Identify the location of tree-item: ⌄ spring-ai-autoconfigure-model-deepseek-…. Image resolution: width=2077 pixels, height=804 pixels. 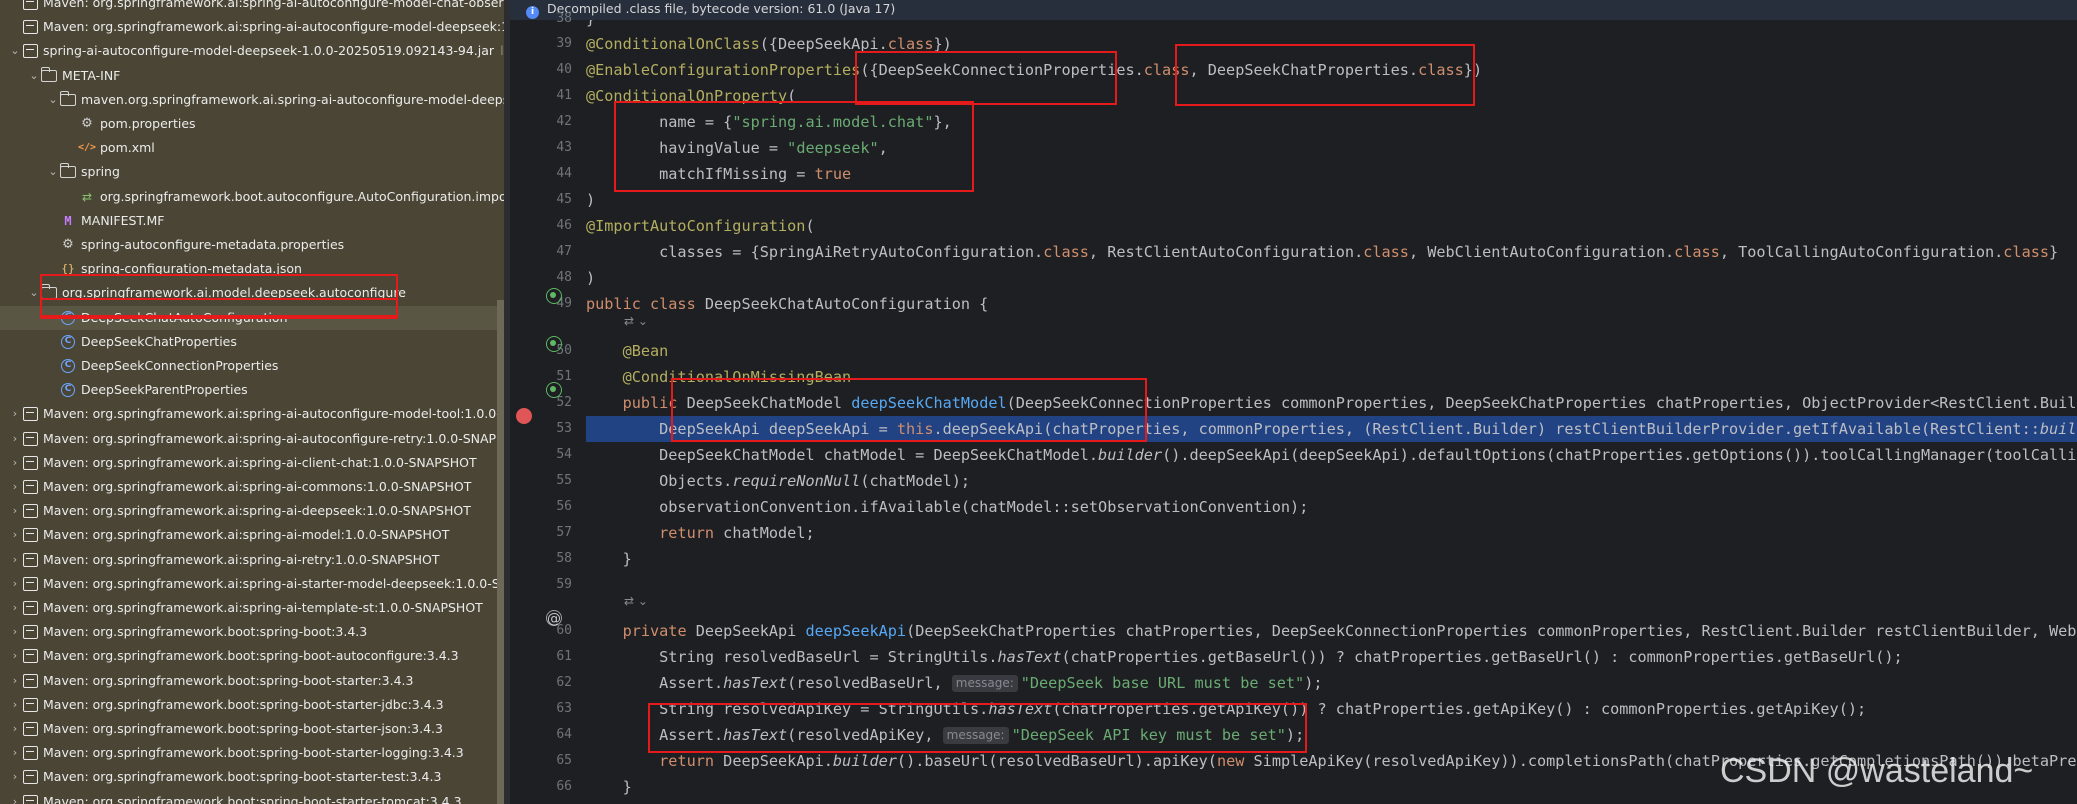
(252, 51).